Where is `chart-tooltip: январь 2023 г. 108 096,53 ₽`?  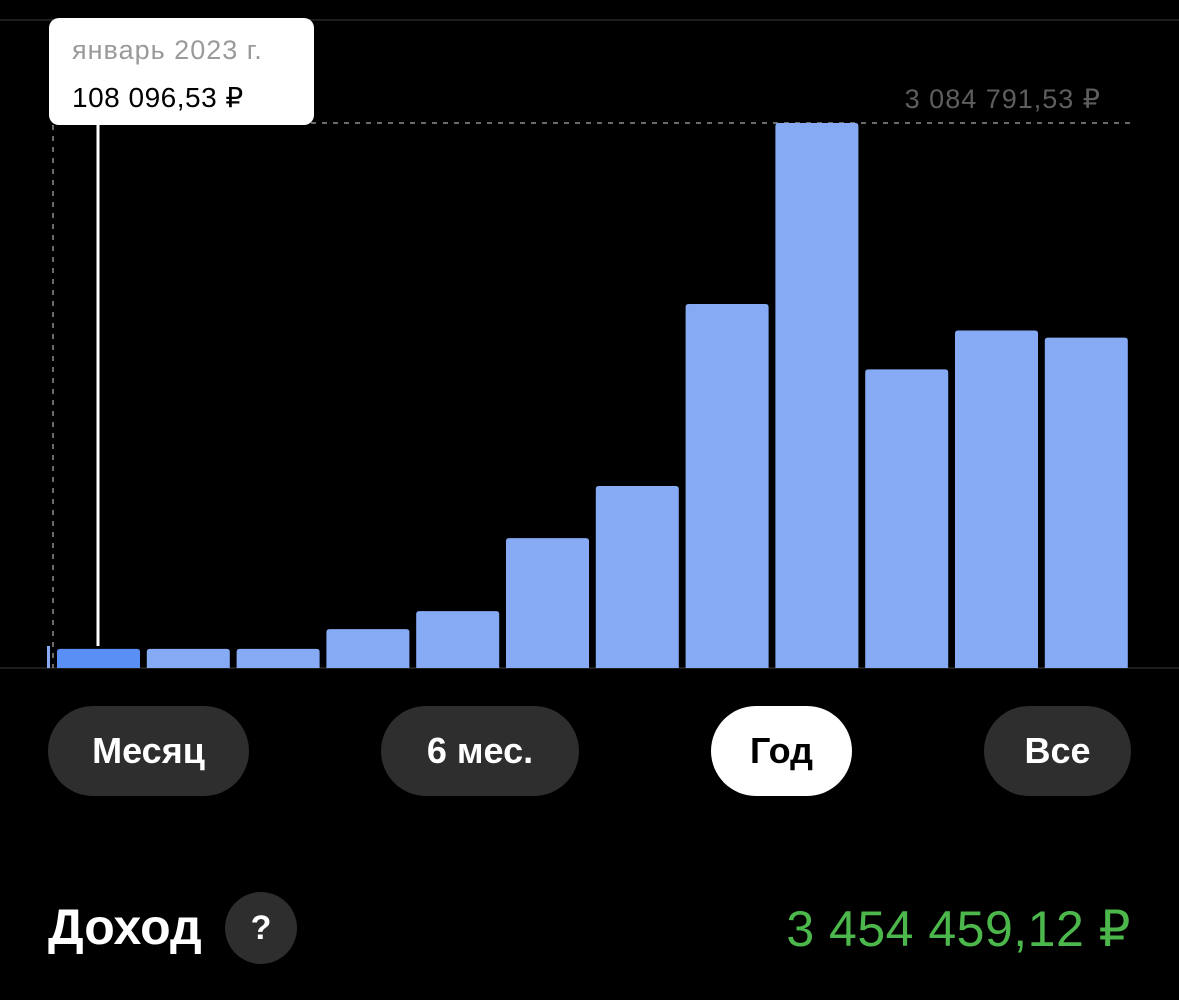
chart-tooltip: январь 2023 г. 108 096,53 ₽ is located at coordinates (181, 71).